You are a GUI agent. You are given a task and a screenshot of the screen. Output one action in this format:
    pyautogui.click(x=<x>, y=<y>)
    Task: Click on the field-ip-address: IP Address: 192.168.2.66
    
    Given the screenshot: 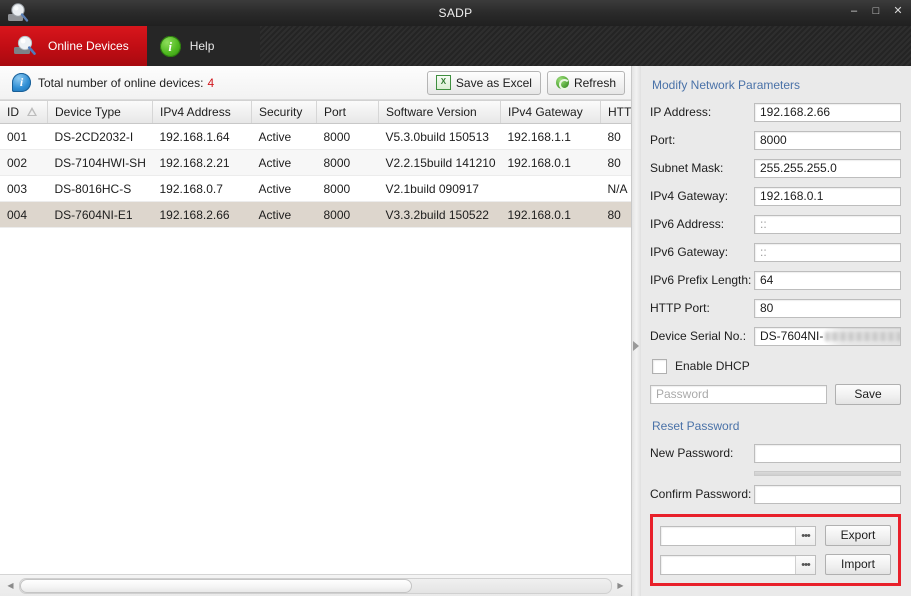 What is the action you would take?
    pyautogui.click(x=775, y=112)
    